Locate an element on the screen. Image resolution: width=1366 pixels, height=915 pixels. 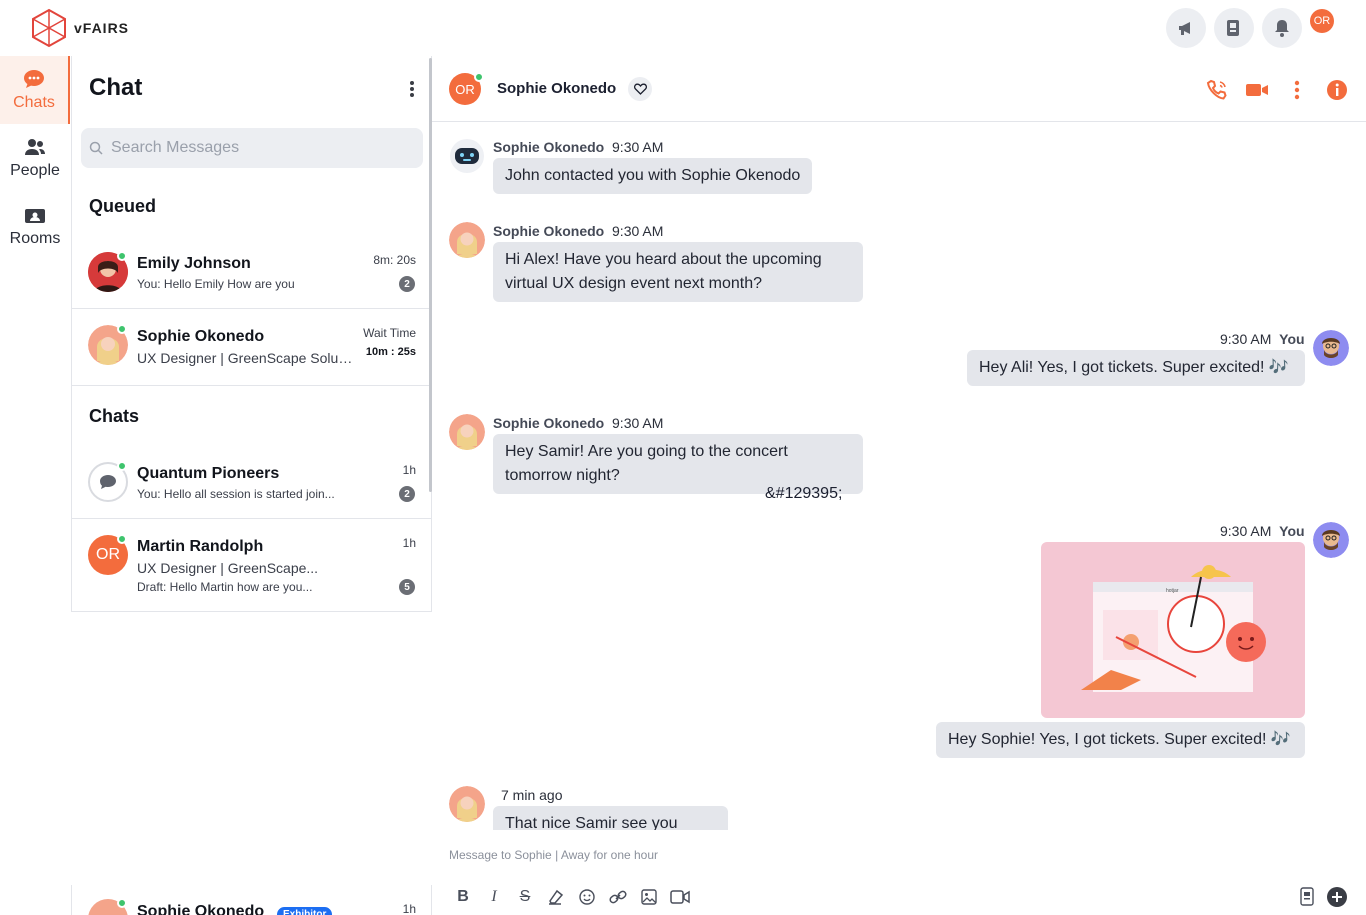
image-icon is located at coordinates (649, 897).